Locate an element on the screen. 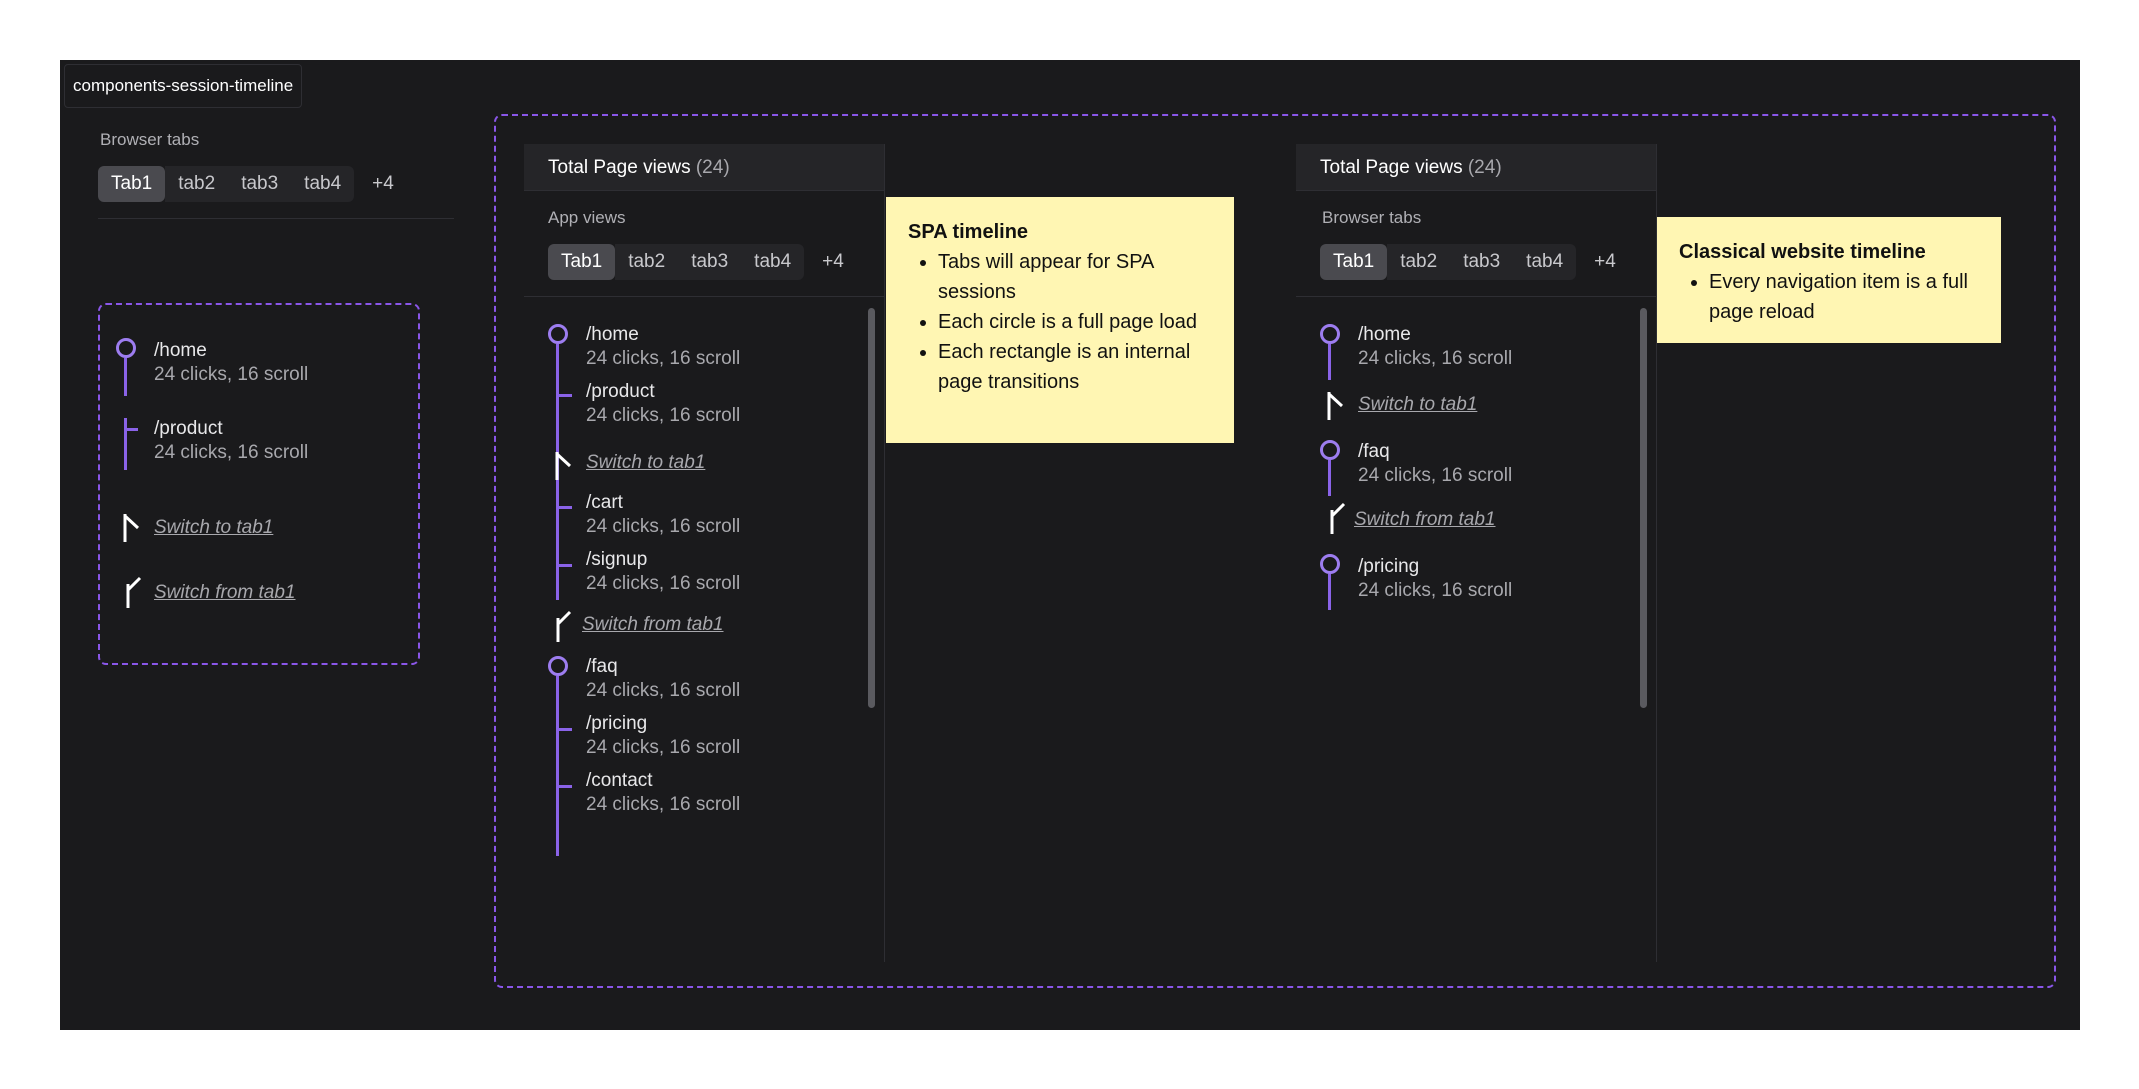 The height and width of the screenshot is (1089, 2139). page-path: /contact is located at coordinates (619, 781).